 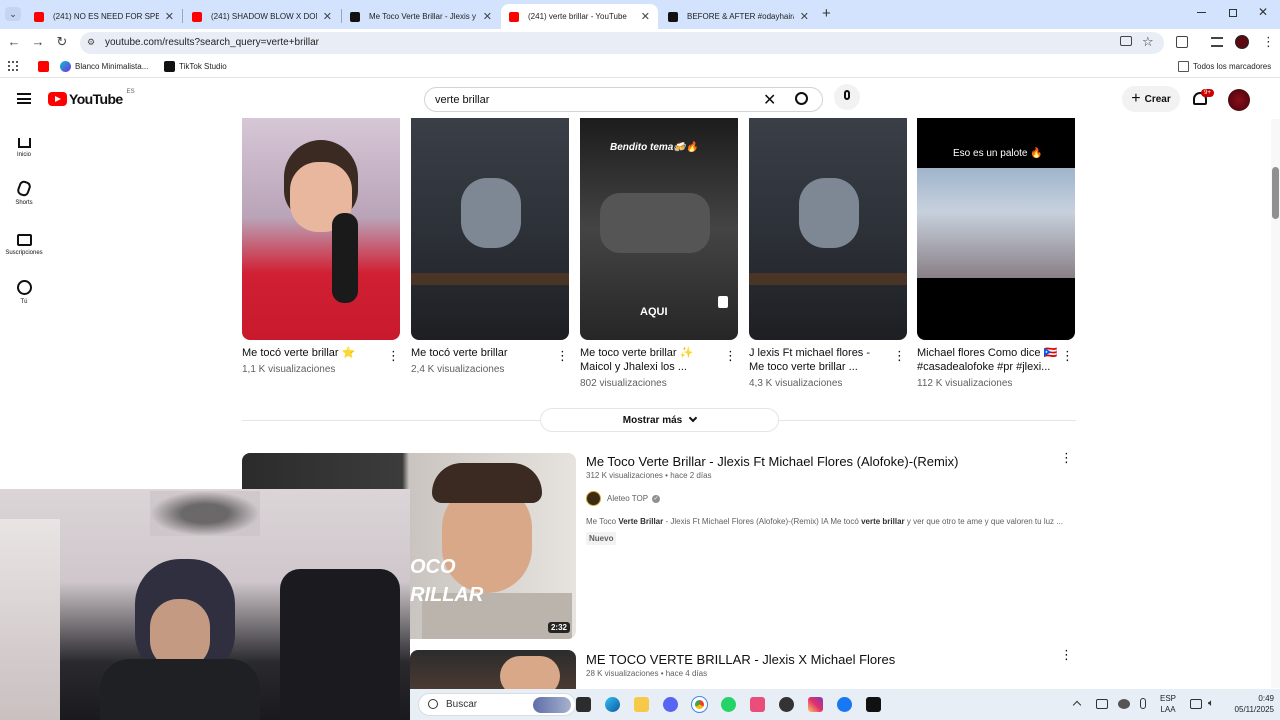 I want to click on chrome-icon, so click(x=699, y=704).